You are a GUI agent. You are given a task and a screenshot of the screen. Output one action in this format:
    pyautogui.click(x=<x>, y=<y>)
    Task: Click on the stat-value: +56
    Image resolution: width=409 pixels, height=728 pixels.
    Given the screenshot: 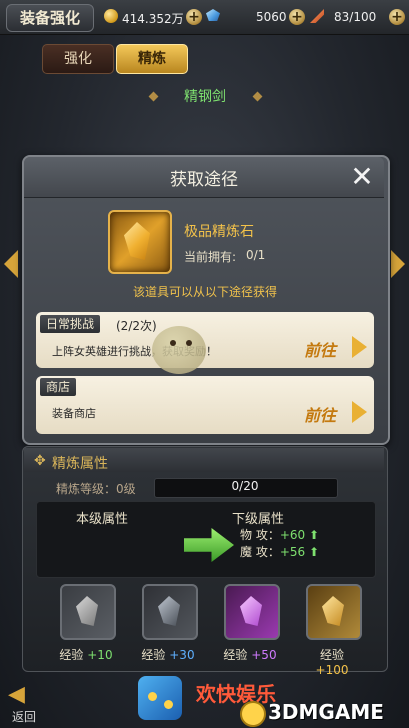 What is the action you would take?
    pyautogui.click(x=292, y=552)
    